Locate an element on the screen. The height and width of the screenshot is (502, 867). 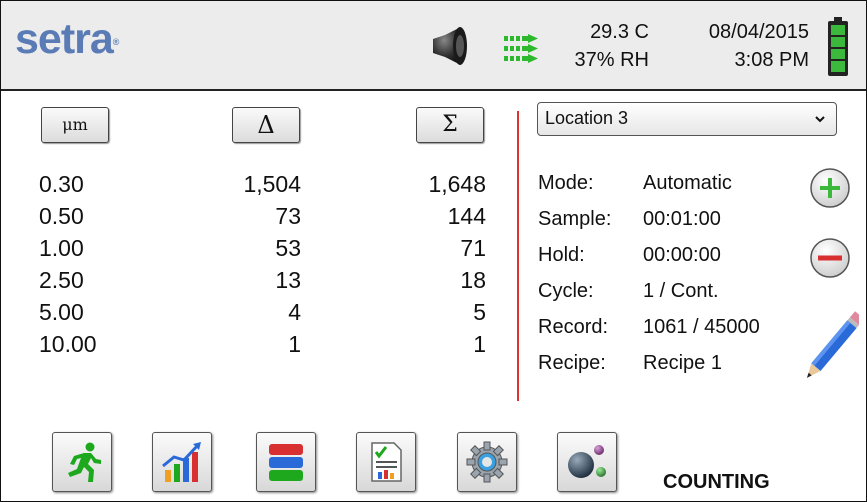
time-readout: 3:08 PM is located at coordinates (771, 60).